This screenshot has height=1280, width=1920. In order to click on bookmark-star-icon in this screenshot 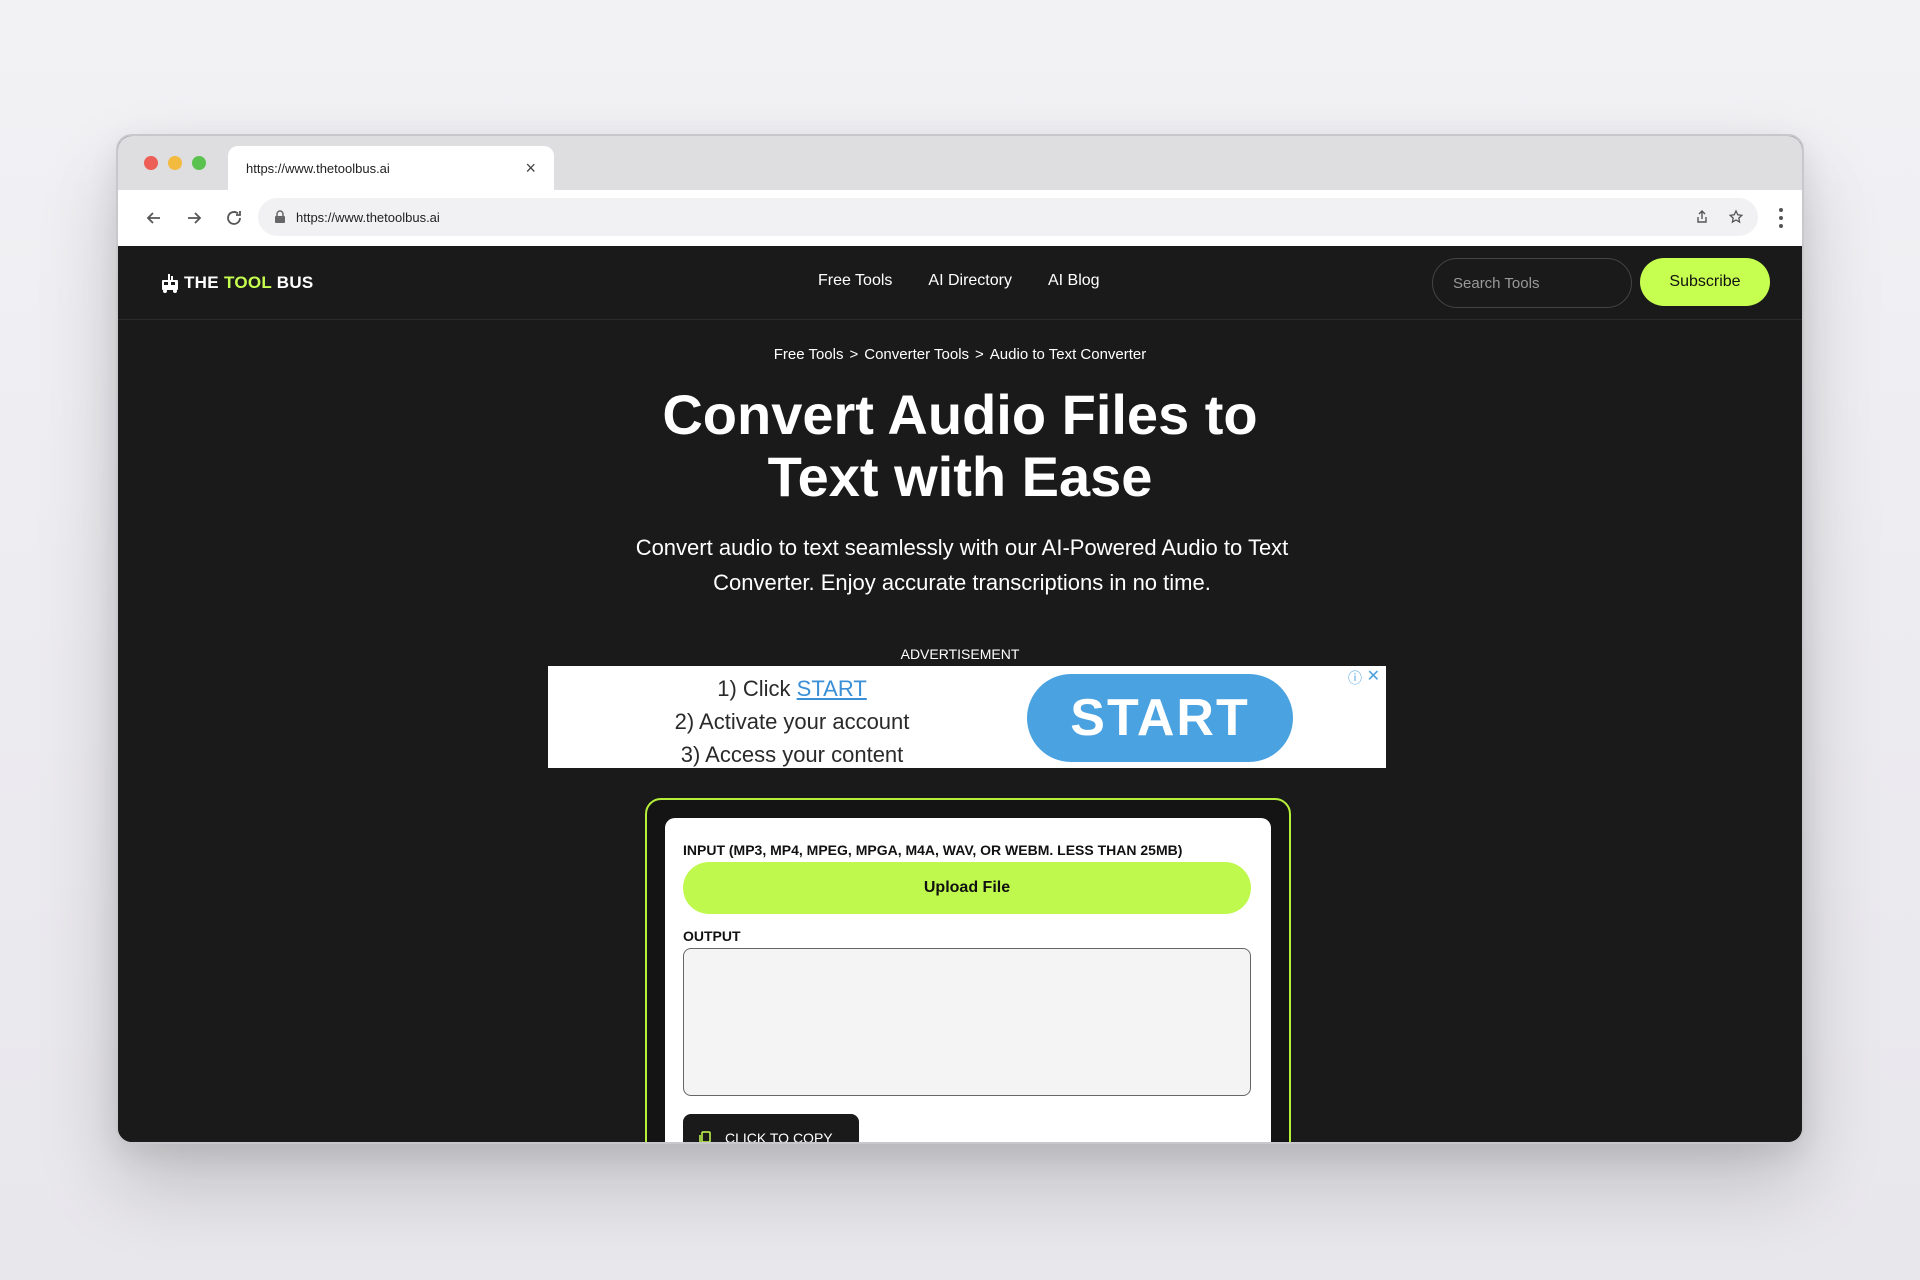, I will do `click(1736, 217)`.